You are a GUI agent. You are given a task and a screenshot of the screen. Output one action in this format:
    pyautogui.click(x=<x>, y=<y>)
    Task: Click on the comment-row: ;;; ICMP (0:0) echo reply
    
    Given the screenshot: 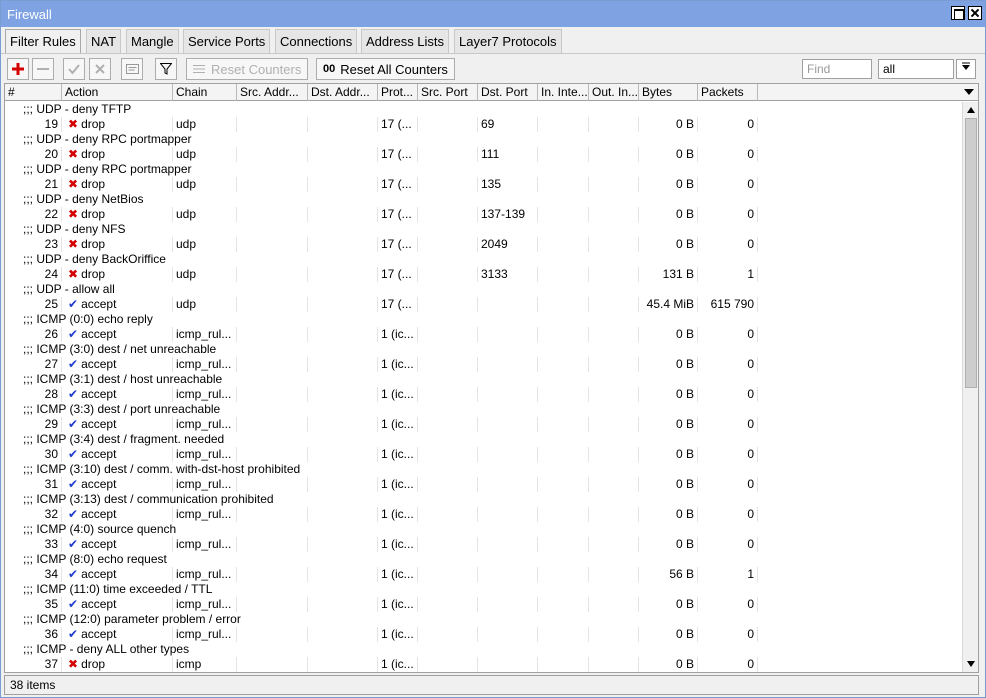 What is the action you would take?
    pyautogui.click(x=483, y=319)
    